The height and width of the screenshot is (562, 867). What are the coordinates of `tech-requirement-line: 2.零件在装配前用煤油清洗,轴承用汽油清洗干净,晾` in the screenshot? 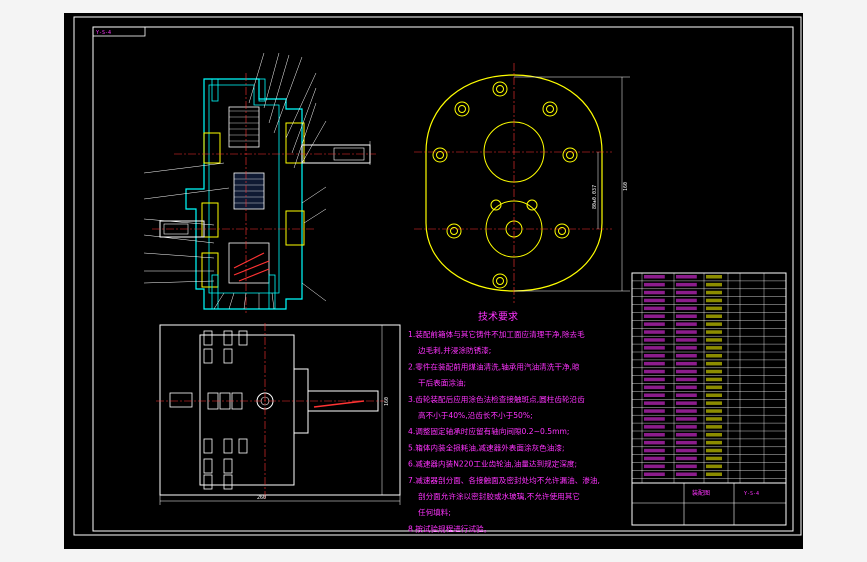 It's located at (494, 366).